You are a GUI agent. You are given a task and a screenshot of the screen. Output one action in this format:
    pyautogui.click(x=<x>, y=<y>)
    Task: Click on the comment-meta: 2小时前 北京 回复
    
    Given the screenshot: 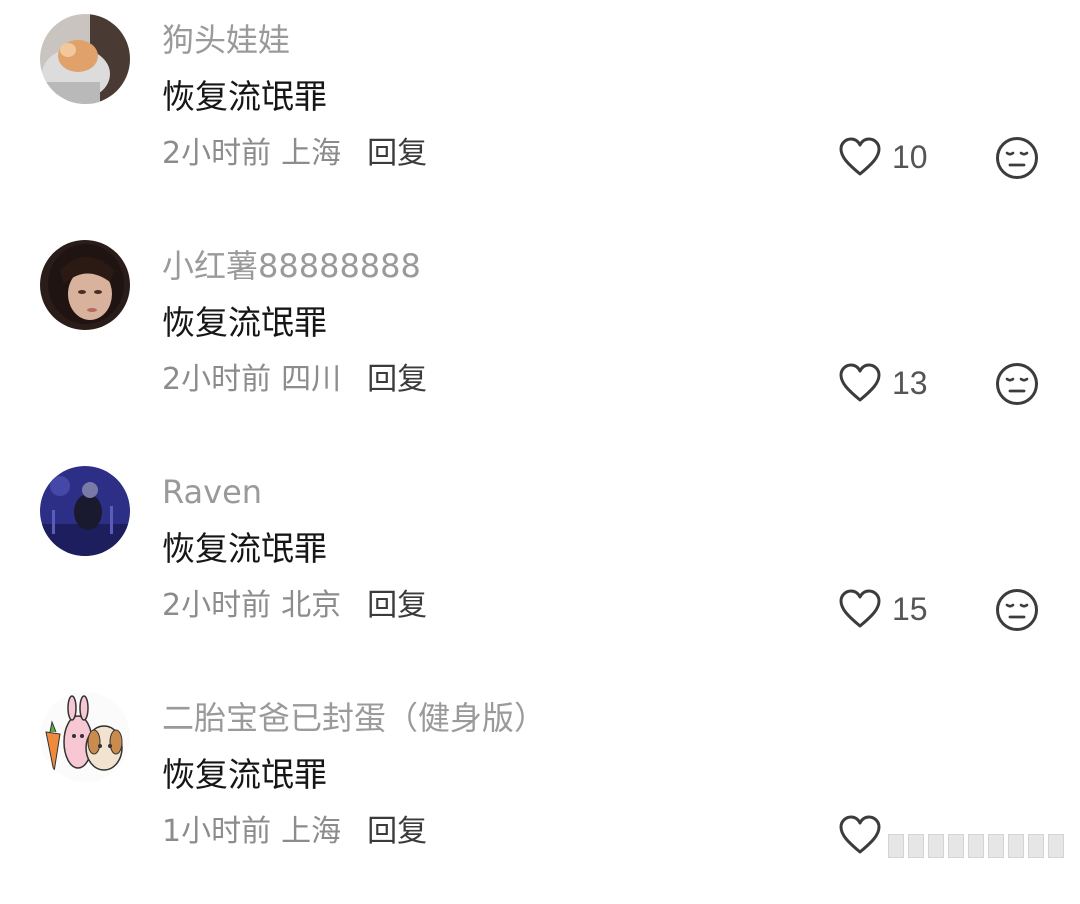 What is the action you would take?
    pyautogui.click(x=294, y=606)
    